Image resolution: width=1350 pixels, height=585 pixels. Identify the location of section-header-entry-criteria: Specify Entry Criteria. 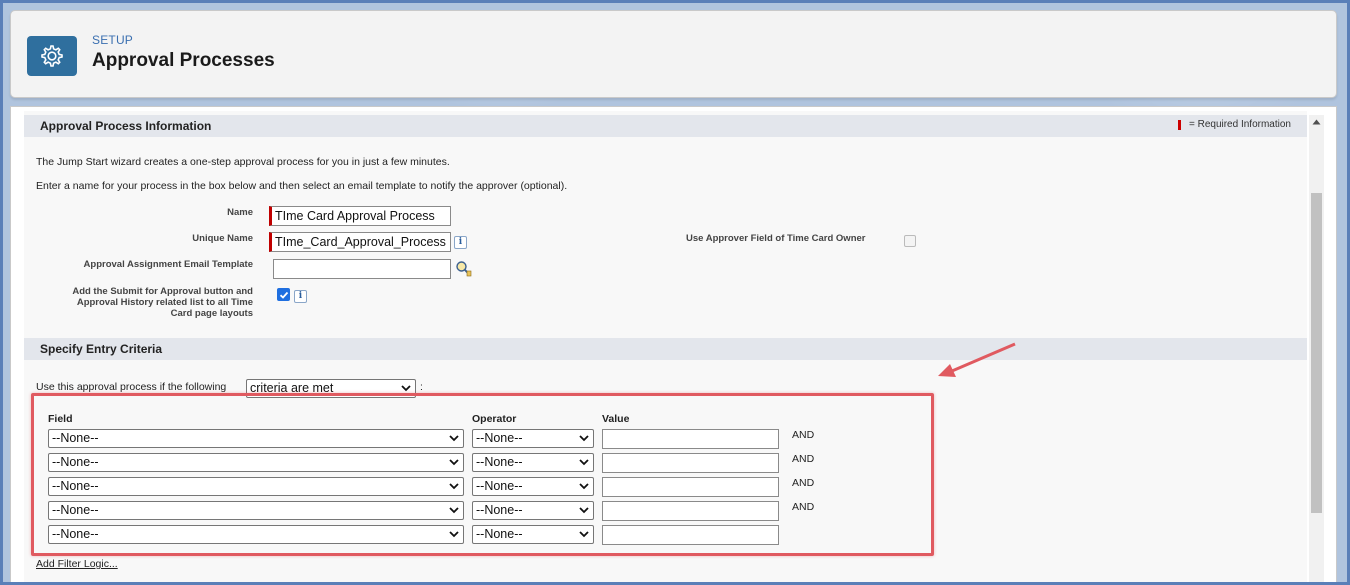
(665, 349).